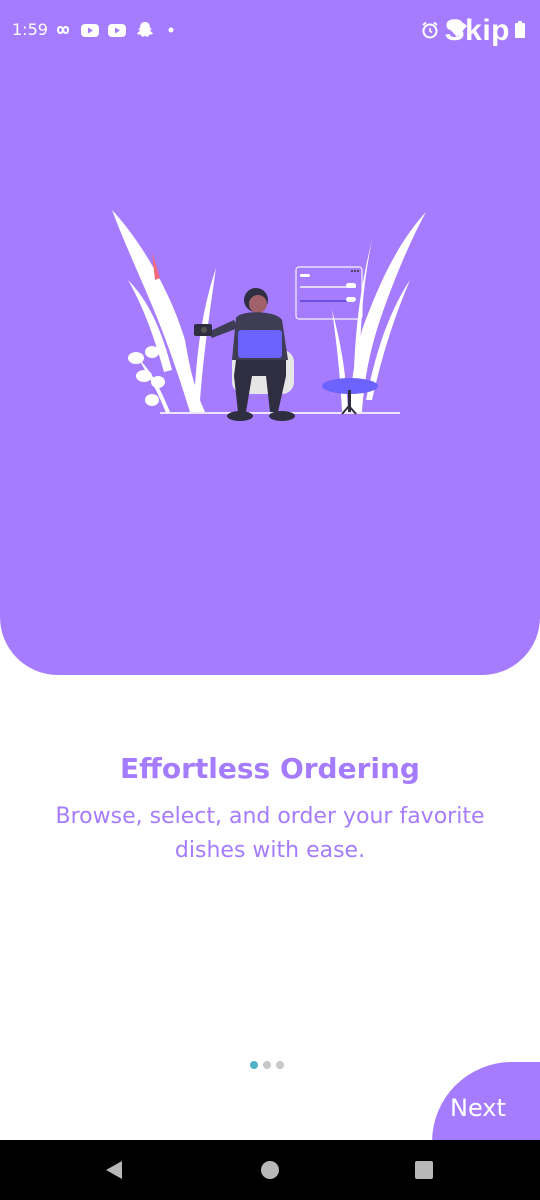 The width and height of the screenshot is (540, 1200). Describe the element at coordinates (270, 30) in the screenshot. I see `status-bar: 1:59 Skip` at that location.